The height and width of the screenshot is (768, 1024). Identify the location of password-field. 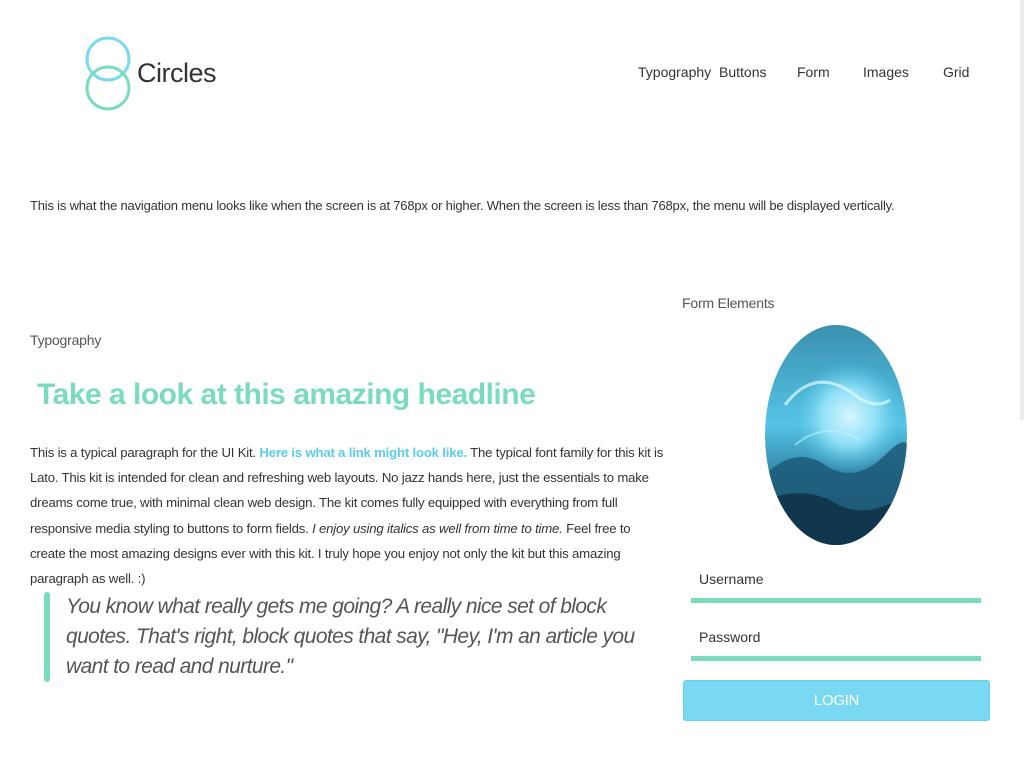
(836, 641).